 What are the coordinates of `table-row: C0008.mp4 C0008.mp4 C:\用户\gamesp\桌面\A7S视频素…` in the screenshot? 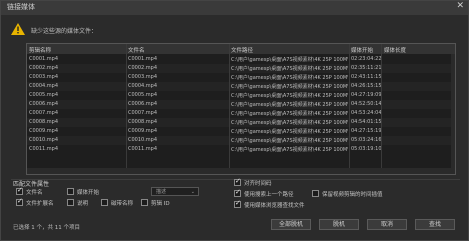 It's located at (241, 122).